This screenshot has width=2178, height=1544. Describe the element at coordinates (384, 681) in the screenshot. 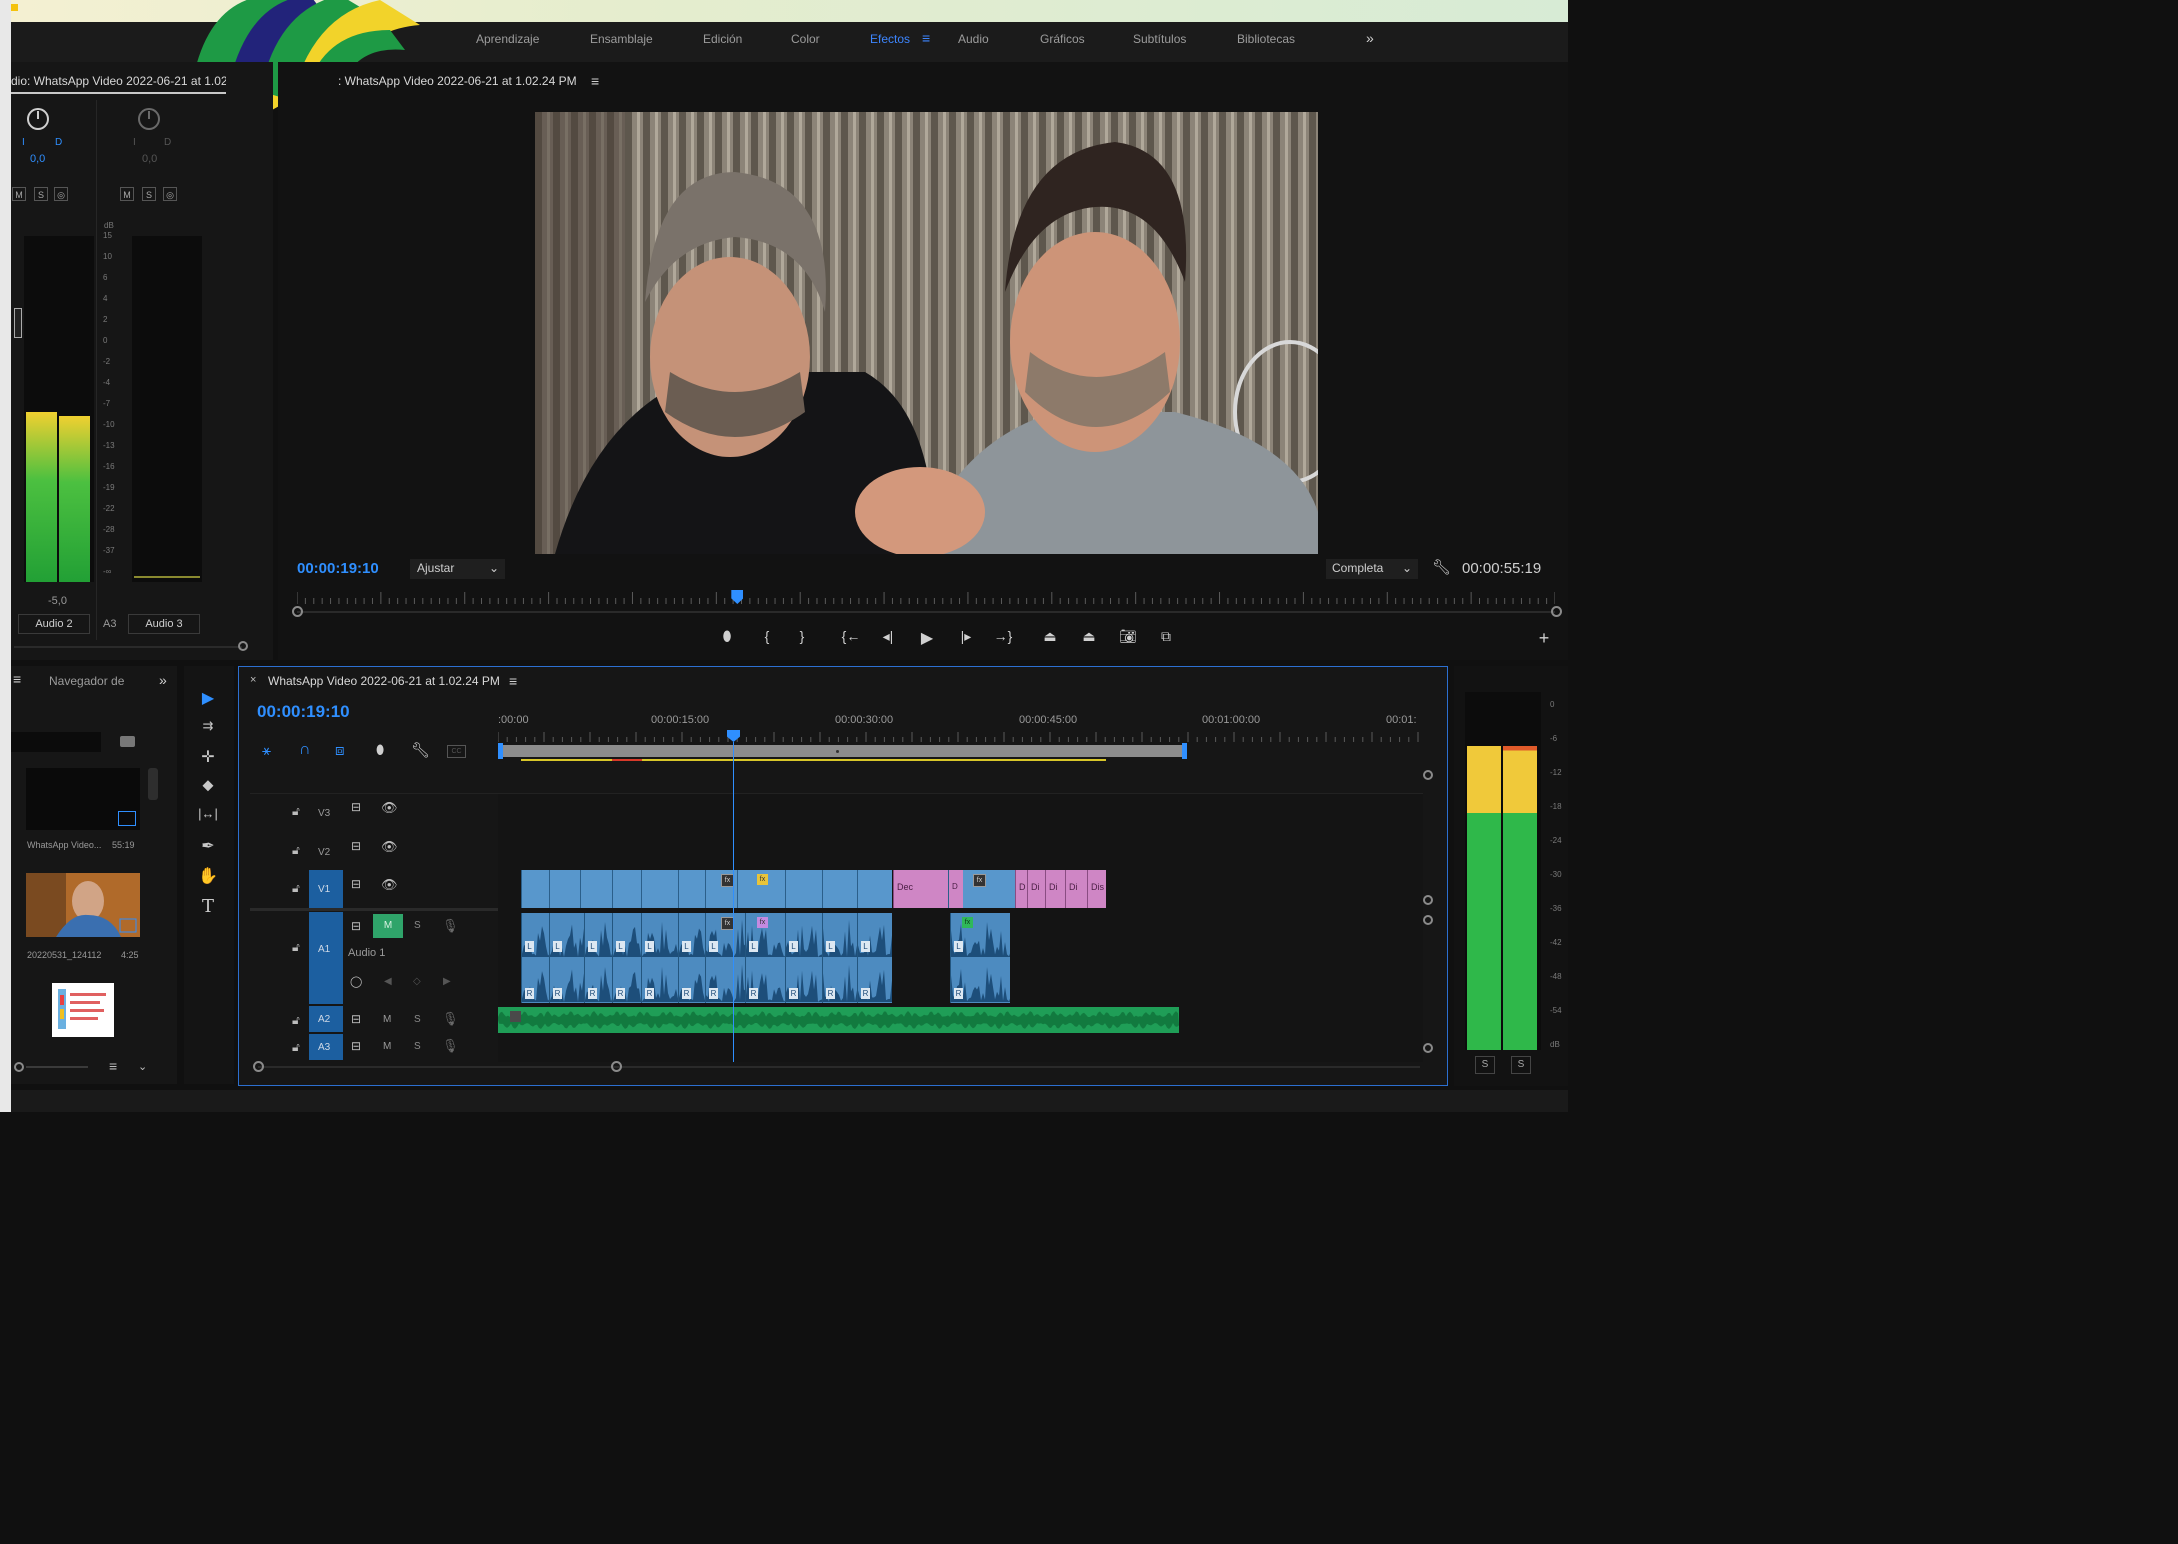

I see `timeline-sequence-tab: WhatsApp Video 2022-06-21 at 1.02.24 PM` at that location.